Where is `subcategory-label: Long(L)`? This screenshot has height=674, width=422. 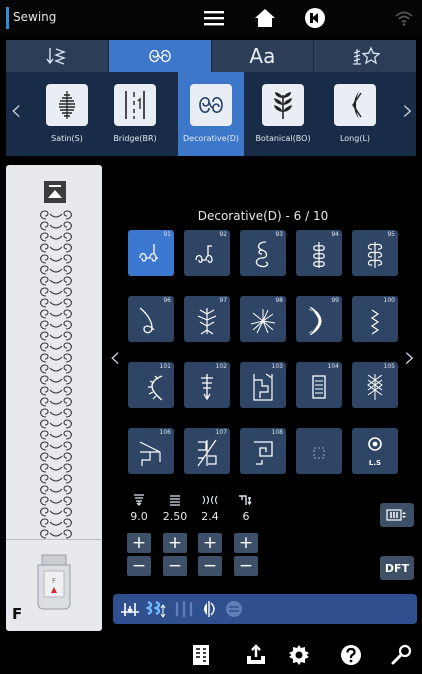 subcategory-label: Long(L) is located at coordinates (355, 138).